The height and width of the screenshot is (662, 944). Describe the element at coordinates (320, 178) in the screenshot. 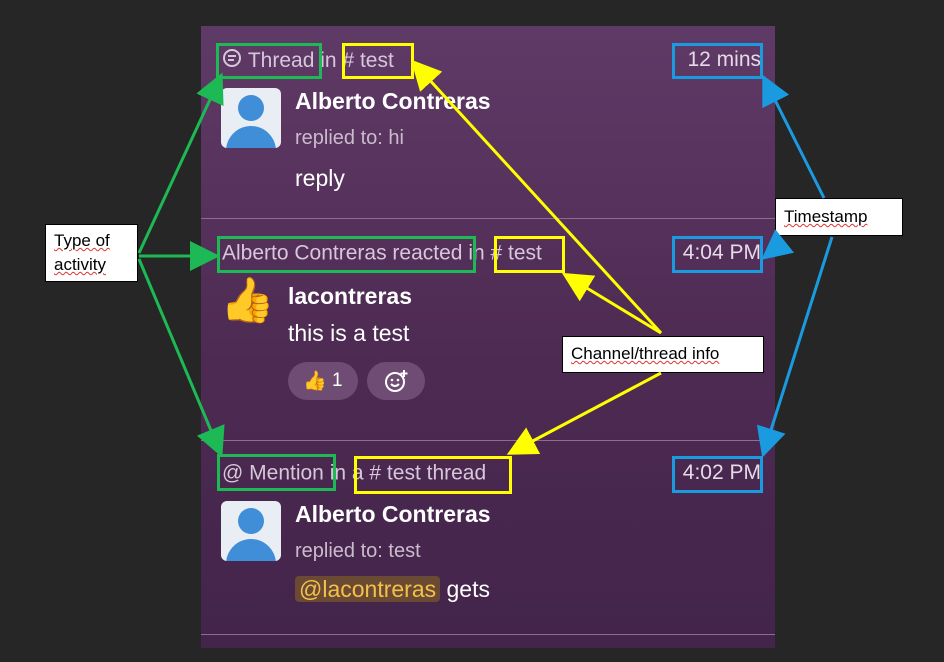

I see `message-text: reply` at that location.